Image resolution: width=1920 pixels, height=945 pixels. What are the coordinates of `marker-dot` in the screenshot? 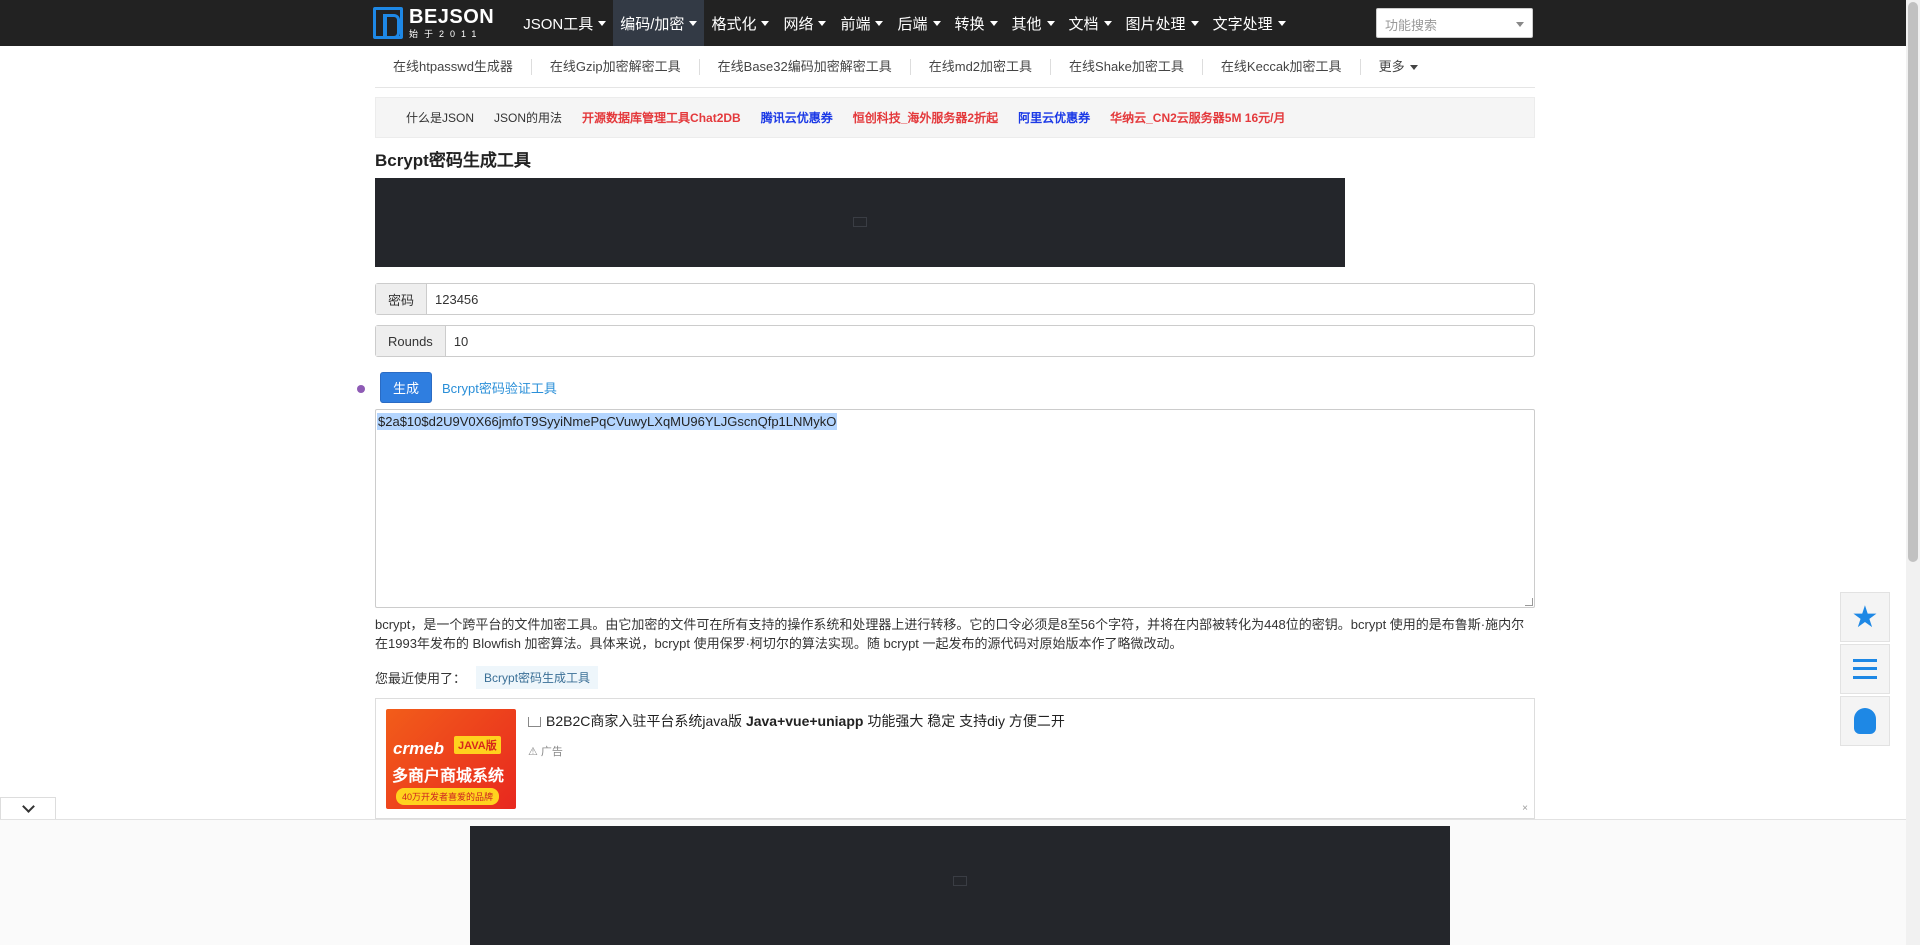 It's located at (361, 389).